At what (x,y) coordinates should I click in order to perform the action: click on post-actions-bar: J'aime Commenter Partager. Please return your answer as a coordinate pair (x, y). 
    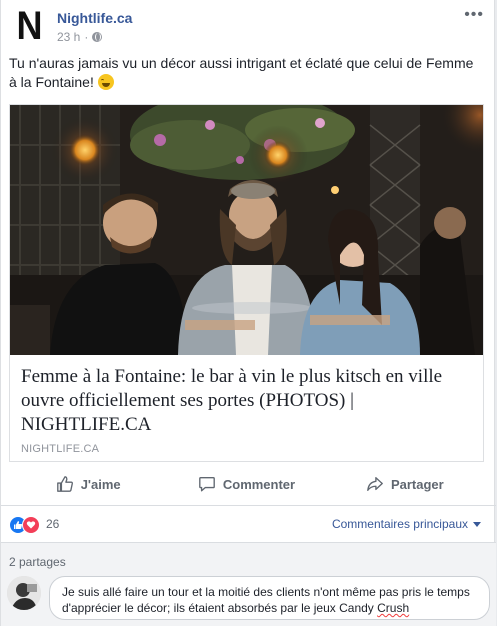
    Looking at the image, I should click on (246, 484).